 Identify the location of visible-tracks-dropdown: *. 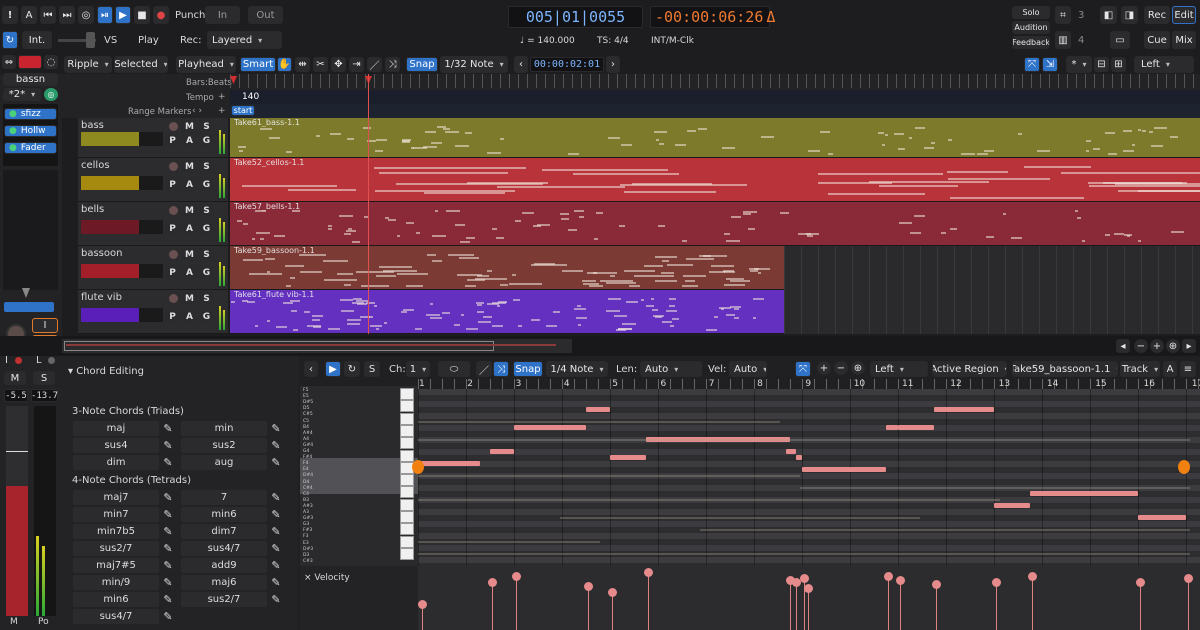
(1079, 64).